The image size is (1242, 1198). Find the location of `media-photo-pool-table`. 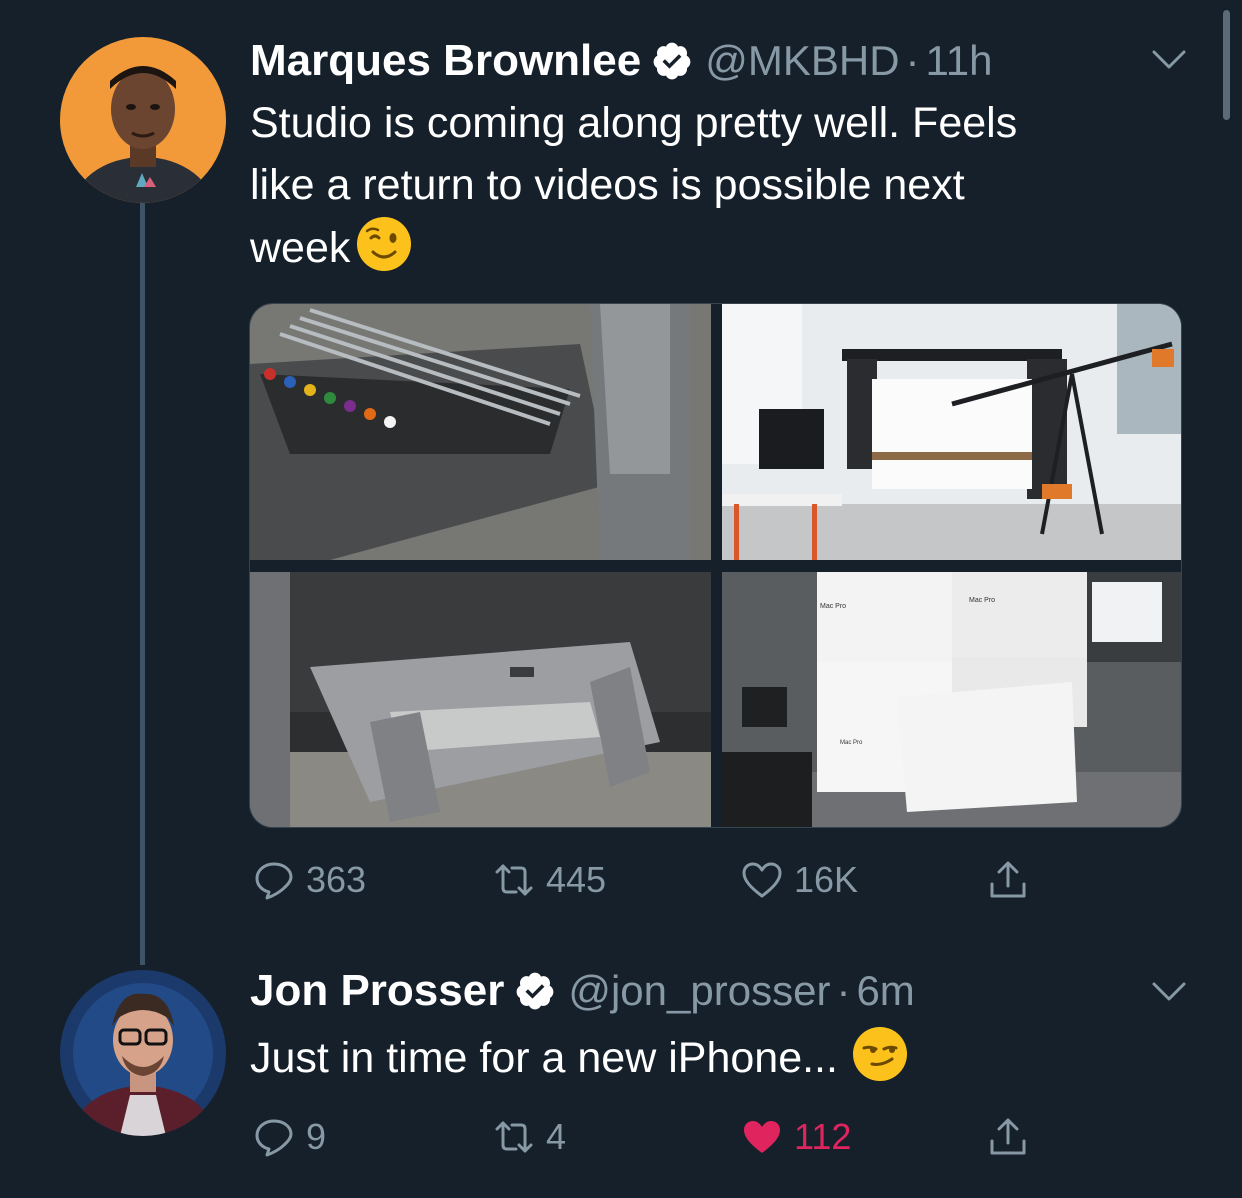

media-photo-pool-table is located at coordinates (480, 432).